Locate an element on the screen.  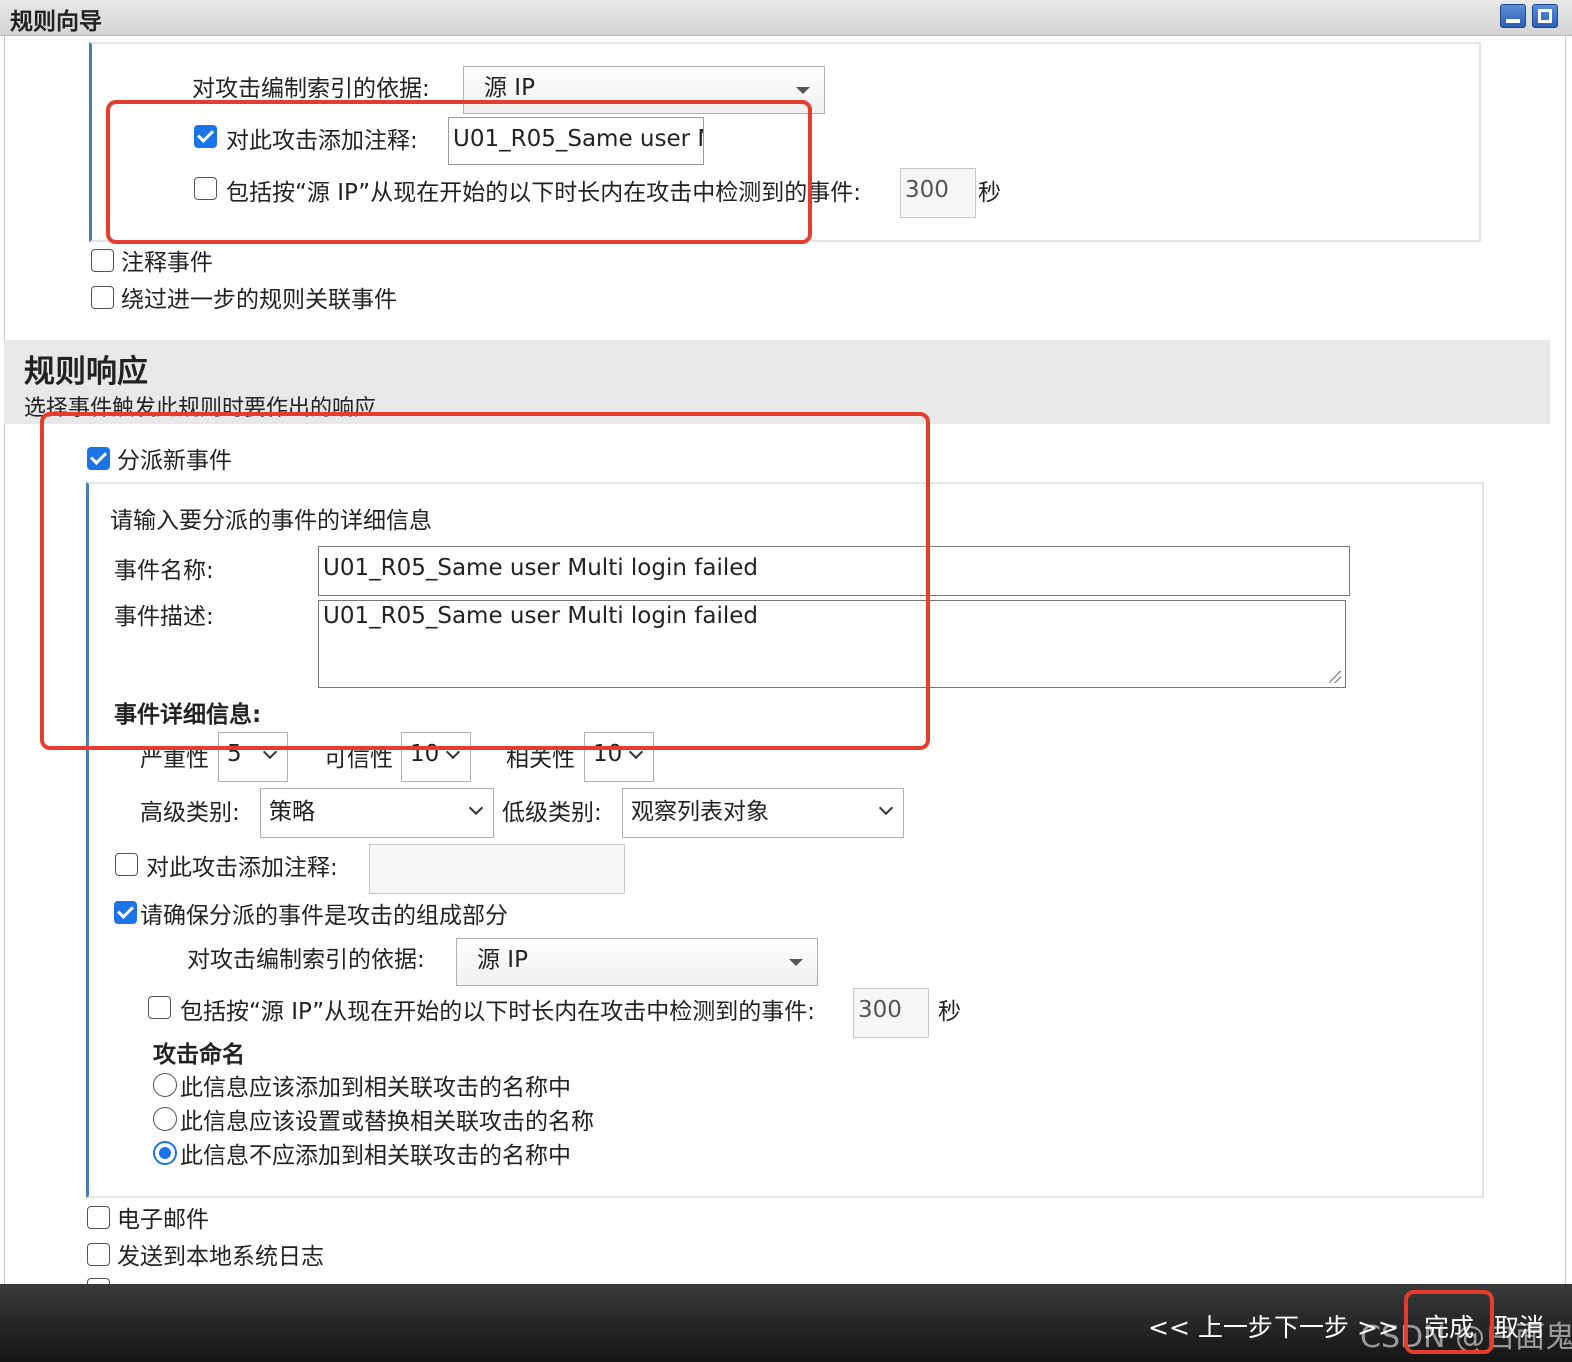
dispatch-index-label: 对攻击编制索引的依据: is located at coordinates (306, 960).